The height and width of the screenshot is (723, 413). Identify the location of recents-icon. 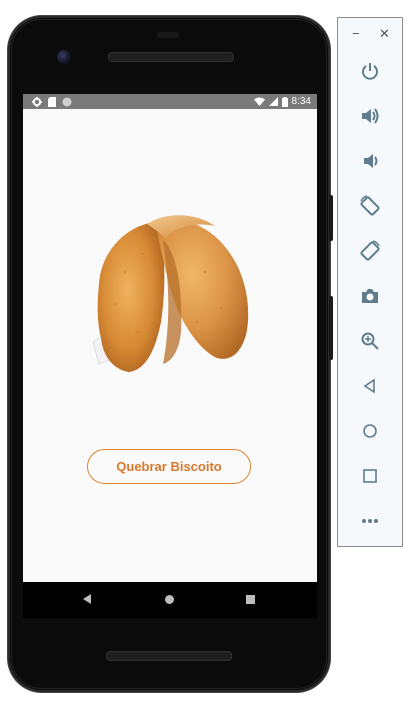
(250, 599).